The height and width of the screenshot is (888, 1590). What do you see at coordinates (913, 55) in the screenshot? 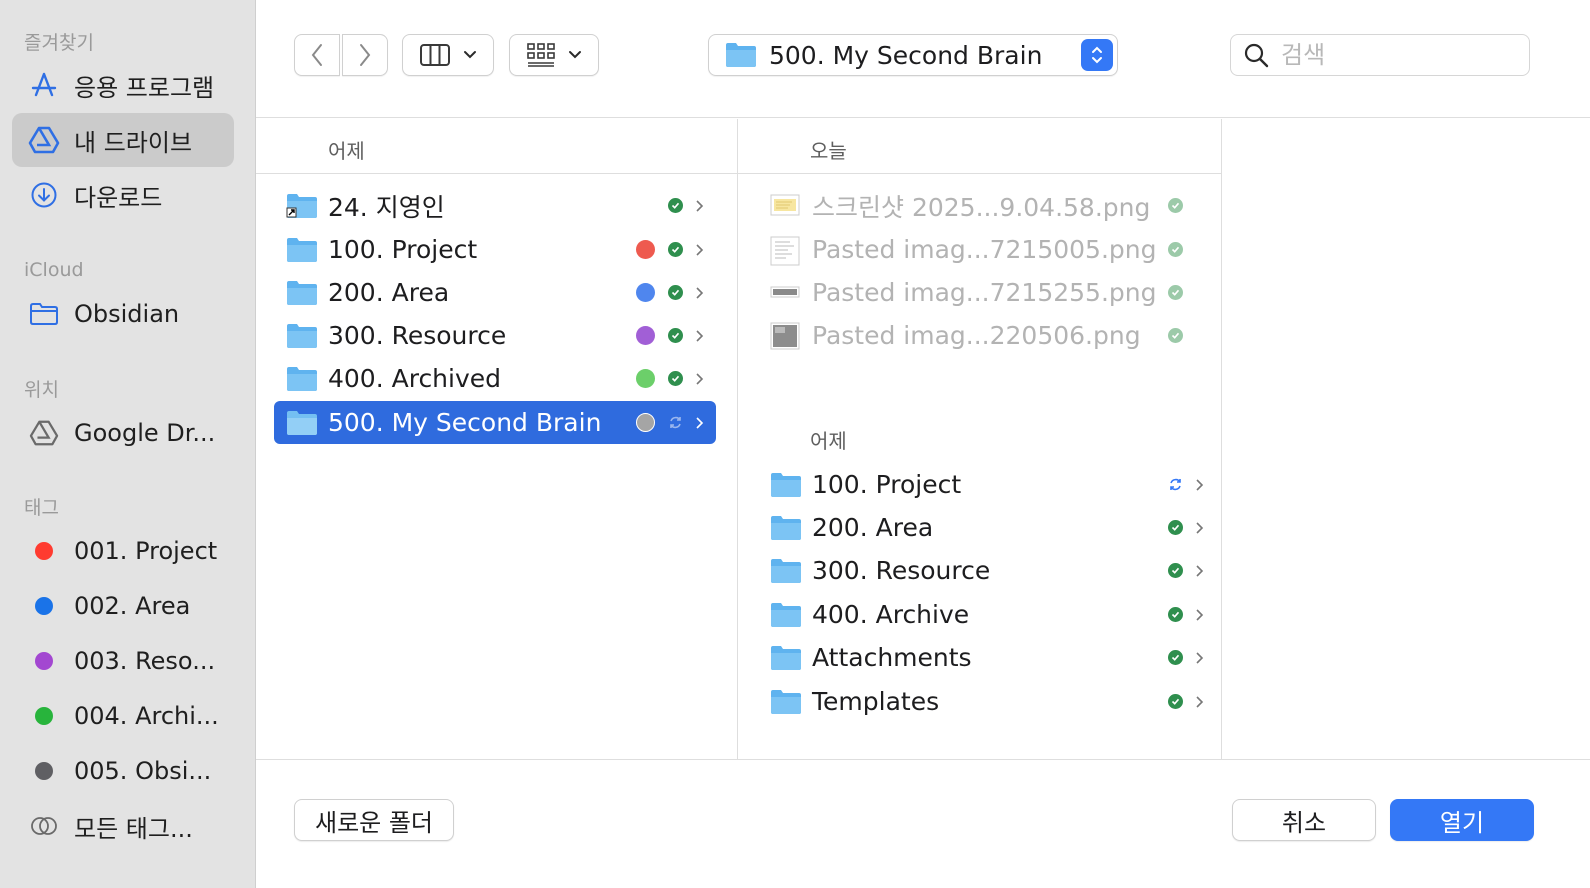
I see `location-popup: 500. My Second Brain` at bounding box center [913, 55].